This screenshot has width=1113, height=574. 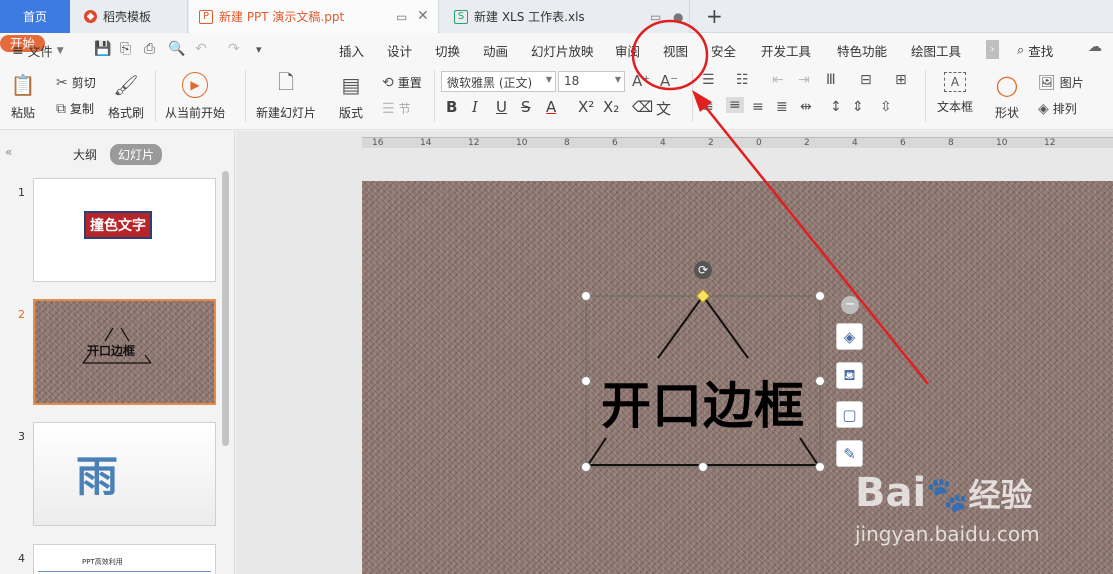 I want to click on new-slide-button: 🗋 新建幻灯片, so click(x=286, y=95).